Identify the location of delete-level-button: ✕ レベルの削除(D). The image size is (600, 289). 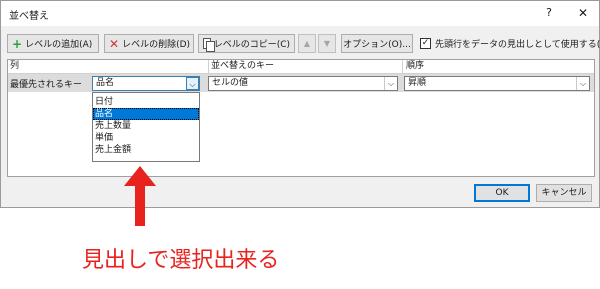
(149, 43).